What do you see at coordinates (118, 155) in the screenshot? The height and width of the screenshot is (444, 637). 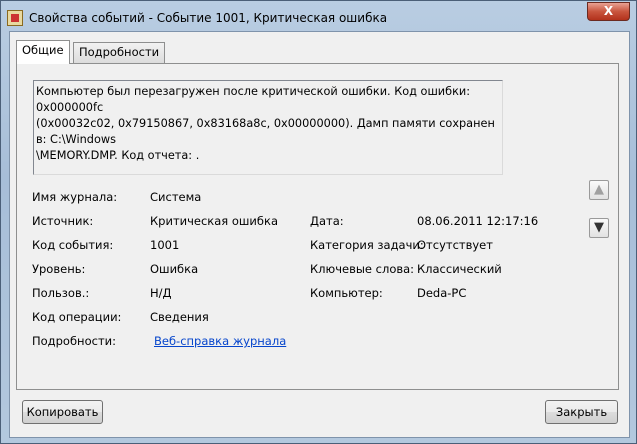 I see `description-line: \MEMORY.DMP. Код отчета: .` at bounding box center [118, 155].